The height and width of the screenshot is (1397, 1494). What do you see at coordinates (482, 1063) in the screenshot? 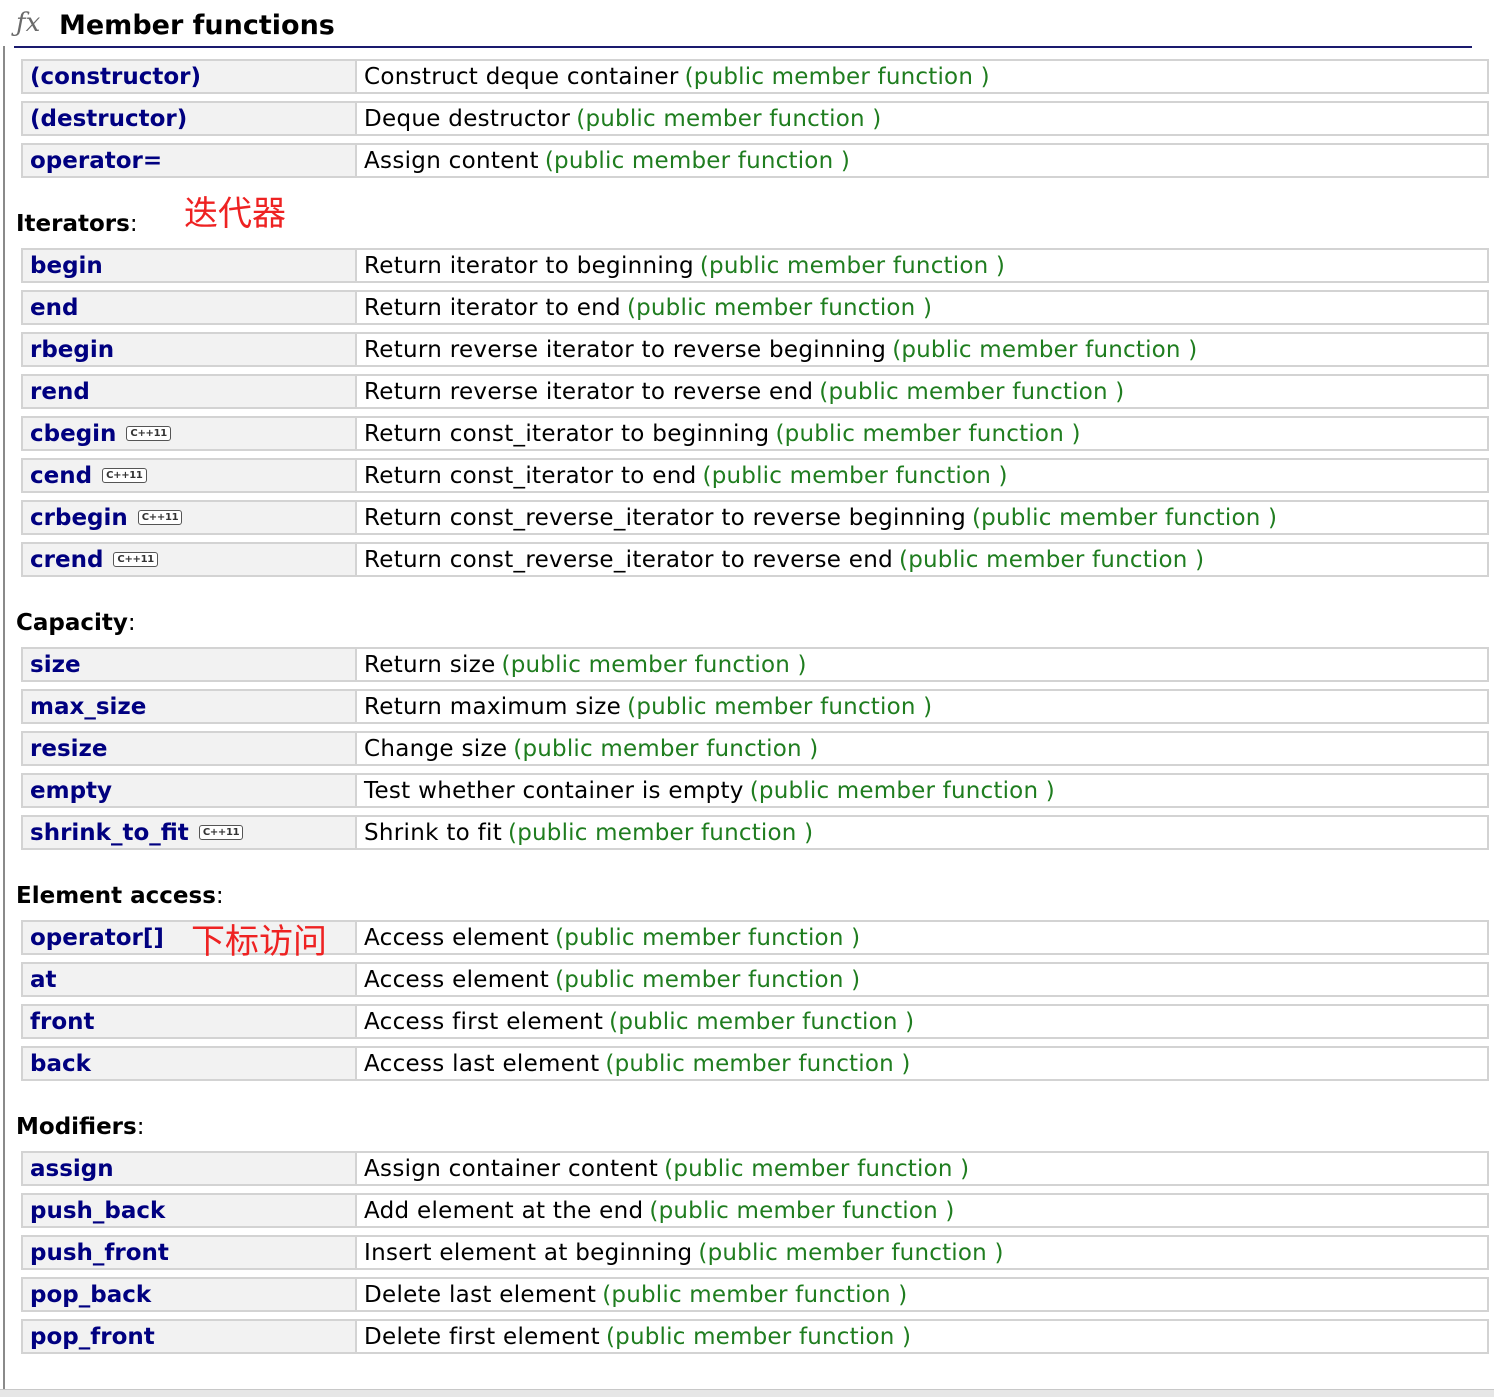
I see `description-text: Access last element` at bounding box center [482, 1063].